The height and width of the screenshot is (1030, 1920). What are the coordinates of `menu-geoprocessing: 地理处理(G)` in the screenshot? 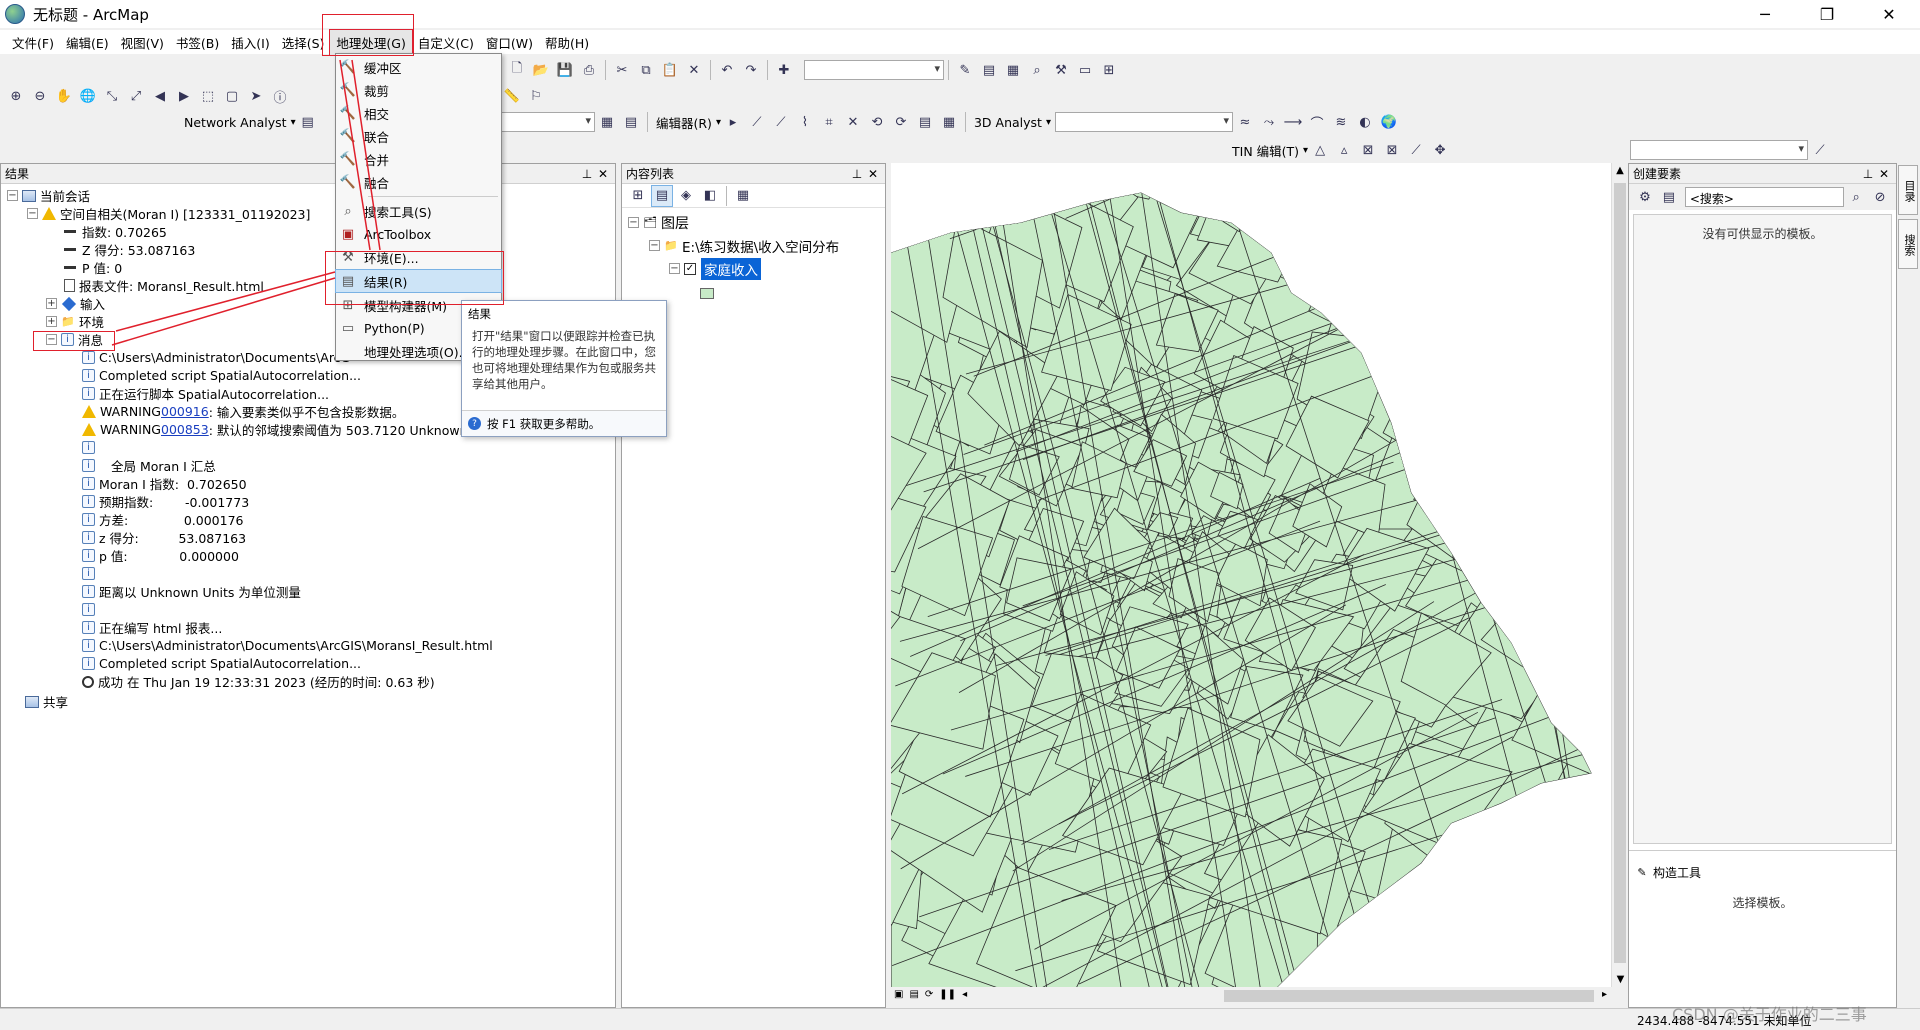 It's located at (371, 42).